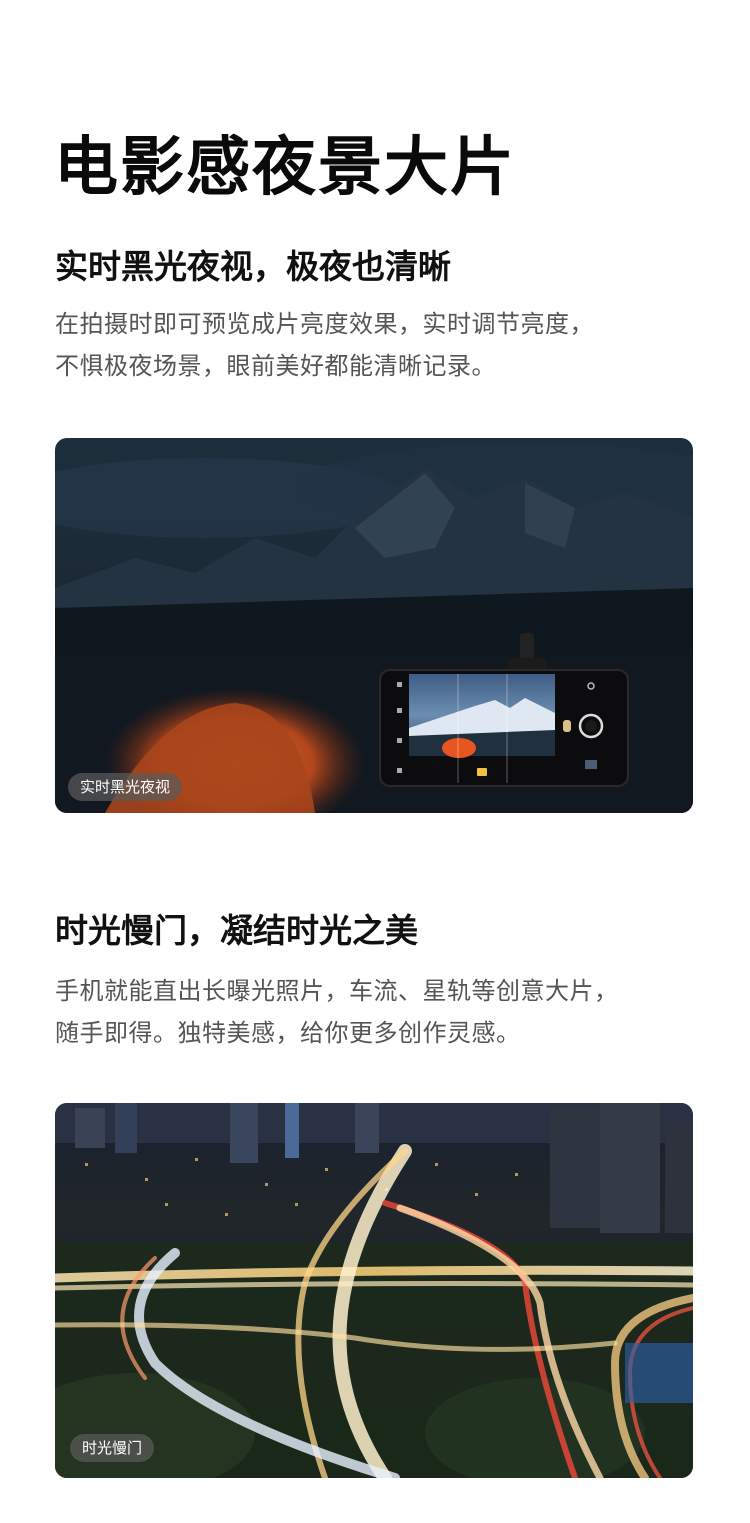 Image resolution: width=750 pixels, height=1523 pixels. Describe the element at coordinates (337, 991) in the screenshot. I see `description-line: 手机就能直出长曝光照片，车流、星轨等创意大片，` at that location.